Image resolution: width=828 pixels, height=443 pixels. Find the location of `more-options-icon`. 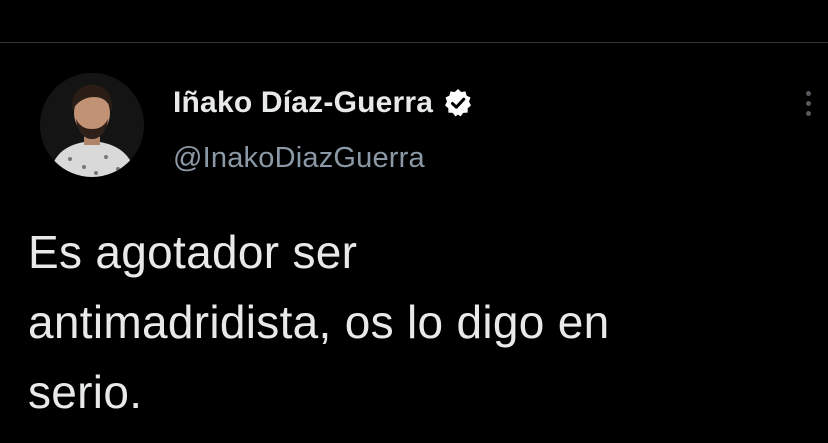

more-options-icon is located at coordinates (808, 103).